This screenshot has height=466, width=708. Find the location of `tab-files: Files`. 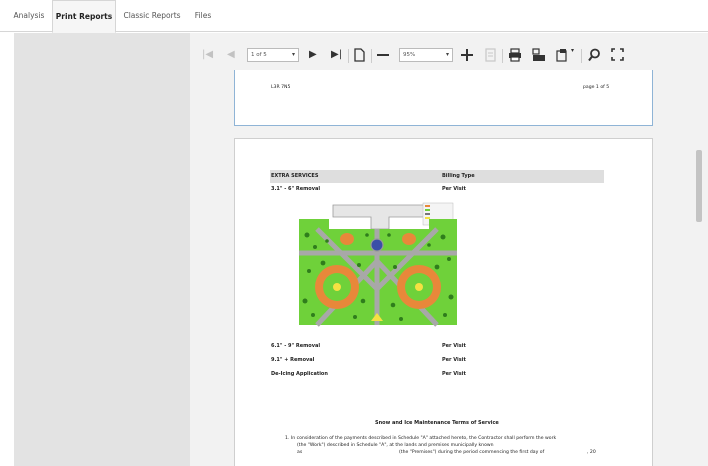

tab-files: Files is located at coordinates (203, 16).